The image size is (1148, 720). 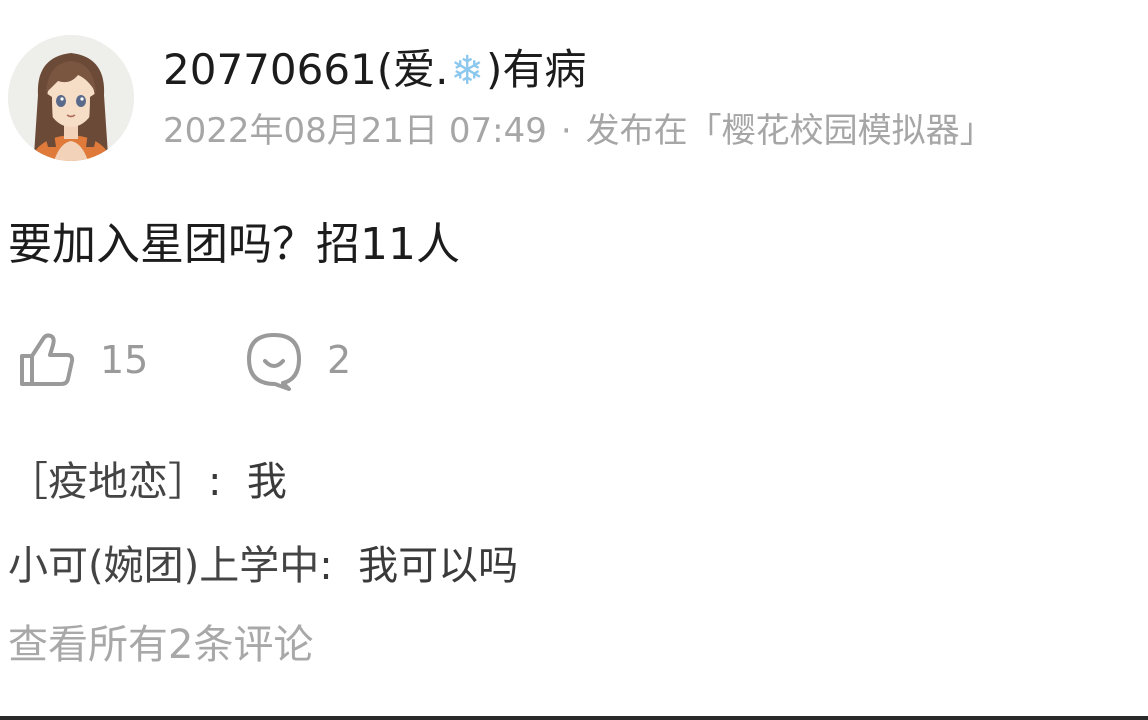 I want to click on snowflake-icon: ❄, so click(x=467, y=71).